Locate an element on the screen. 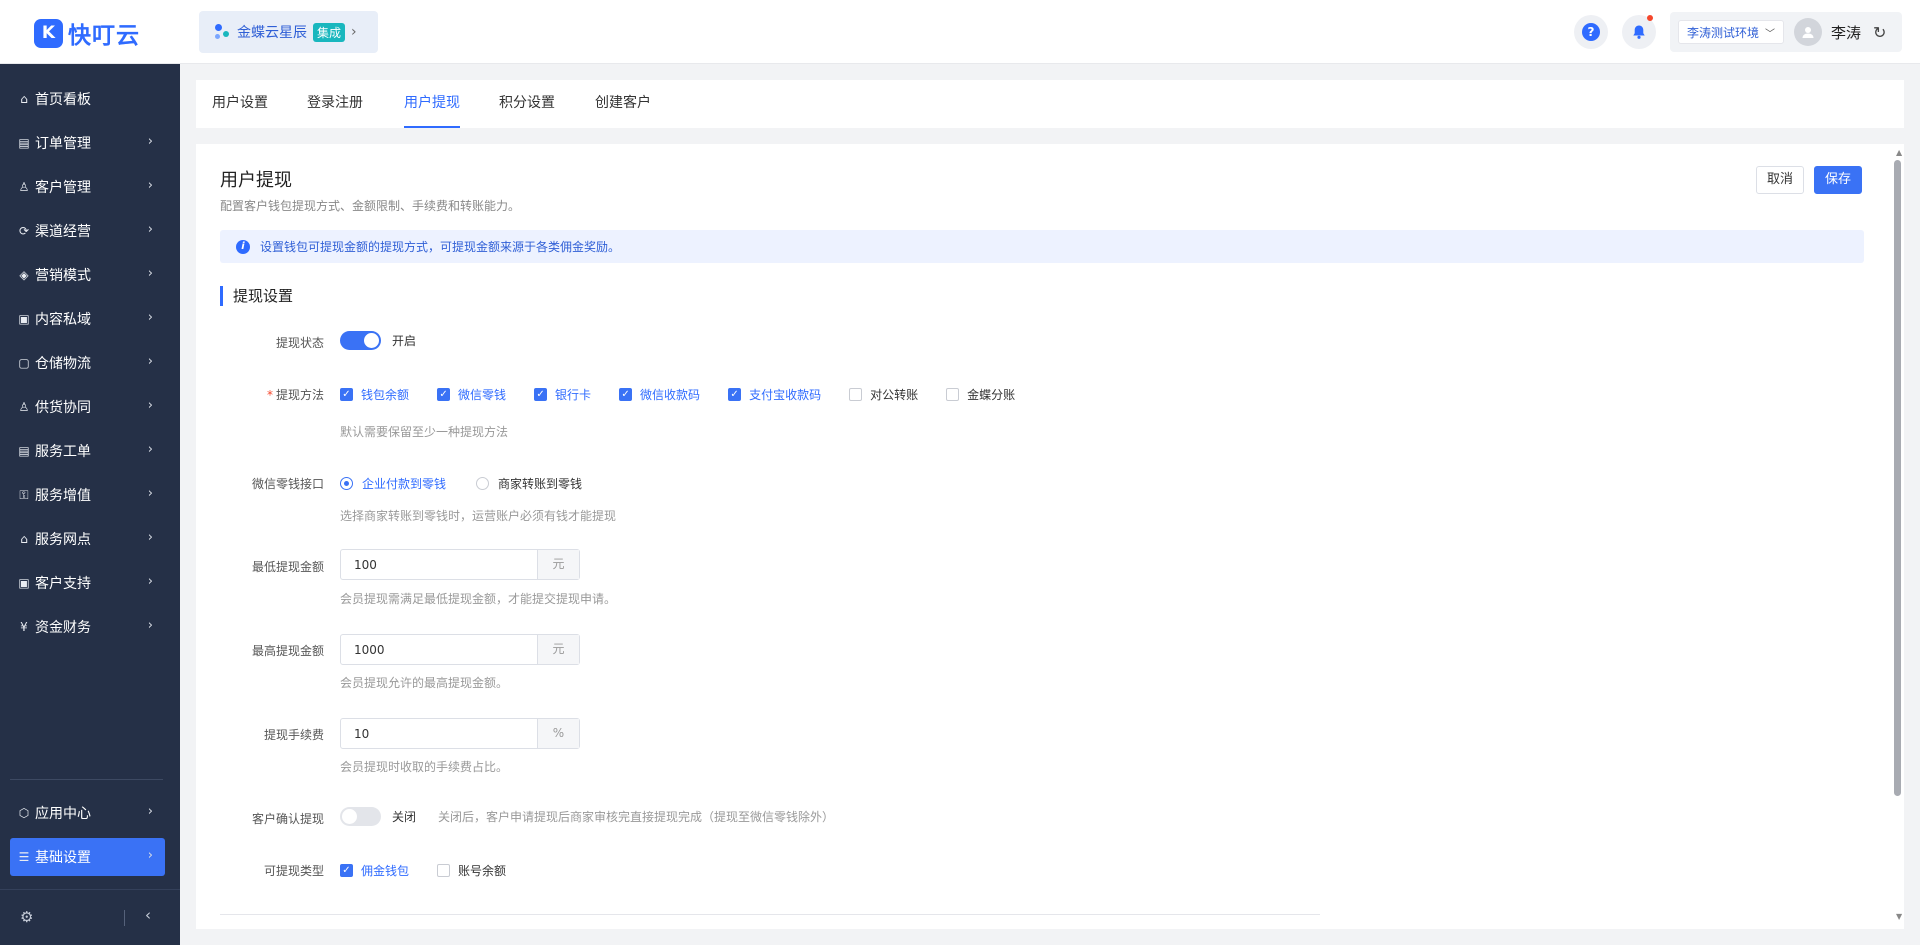 Image resolution: width=1920 pixels, height=945 pixels. sidebar-item-value-added: ⚿ 服务增值 › is located at coordinates (87, 495).